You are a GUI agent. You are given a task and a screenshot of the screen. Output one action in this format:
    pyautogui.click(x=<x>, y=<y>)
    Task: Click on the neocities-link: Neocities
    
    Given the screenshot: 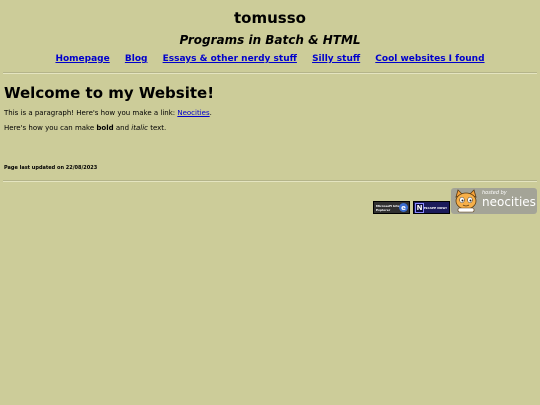 What is the action you would take?
    pyautogui.click(x=193, y=113)
    